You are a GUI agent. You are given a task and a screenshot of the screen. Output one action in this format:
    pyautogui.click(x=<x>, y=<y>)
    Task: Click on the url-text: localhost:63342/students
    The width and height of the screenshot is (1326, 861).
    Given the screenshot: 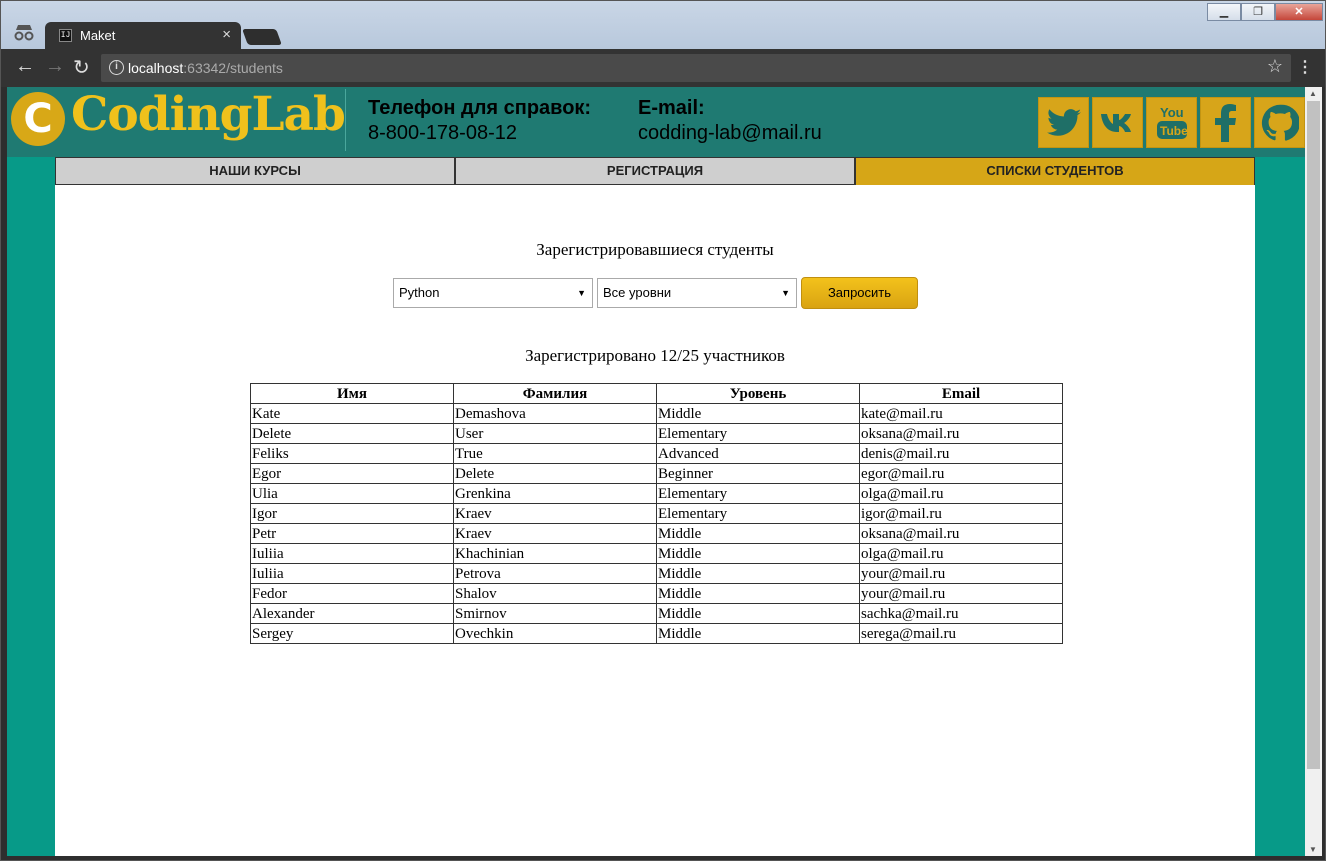 What is the action you would take?
    pyautogui.click(x=205, y=68)
    